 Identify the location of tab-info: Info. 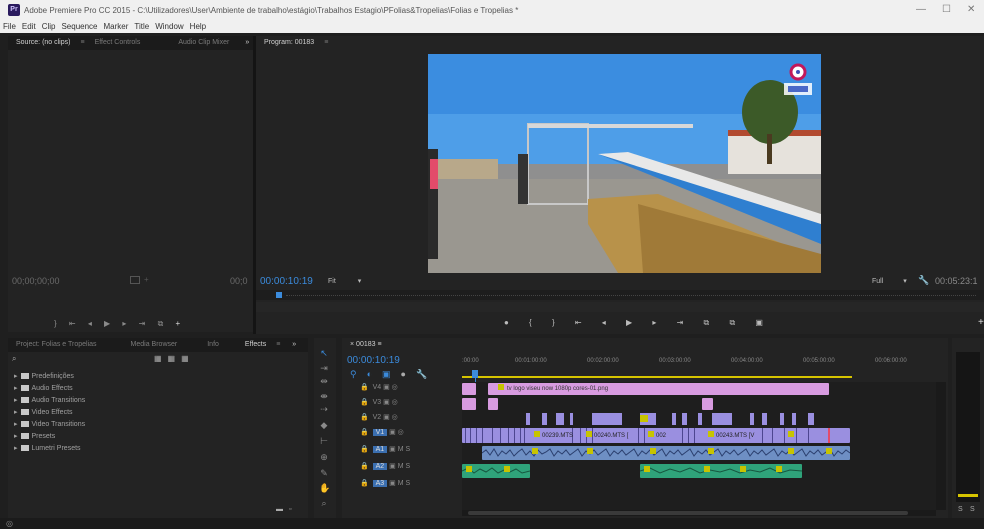
(206, 345).